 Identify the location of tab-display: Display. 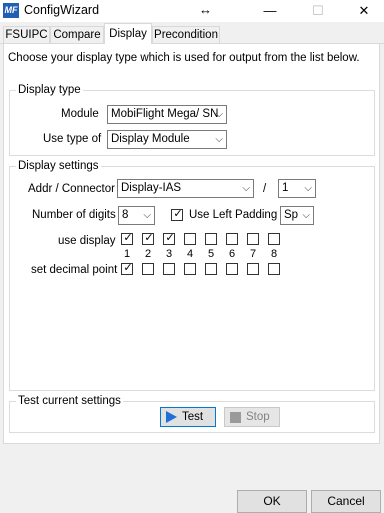
(128, 33).